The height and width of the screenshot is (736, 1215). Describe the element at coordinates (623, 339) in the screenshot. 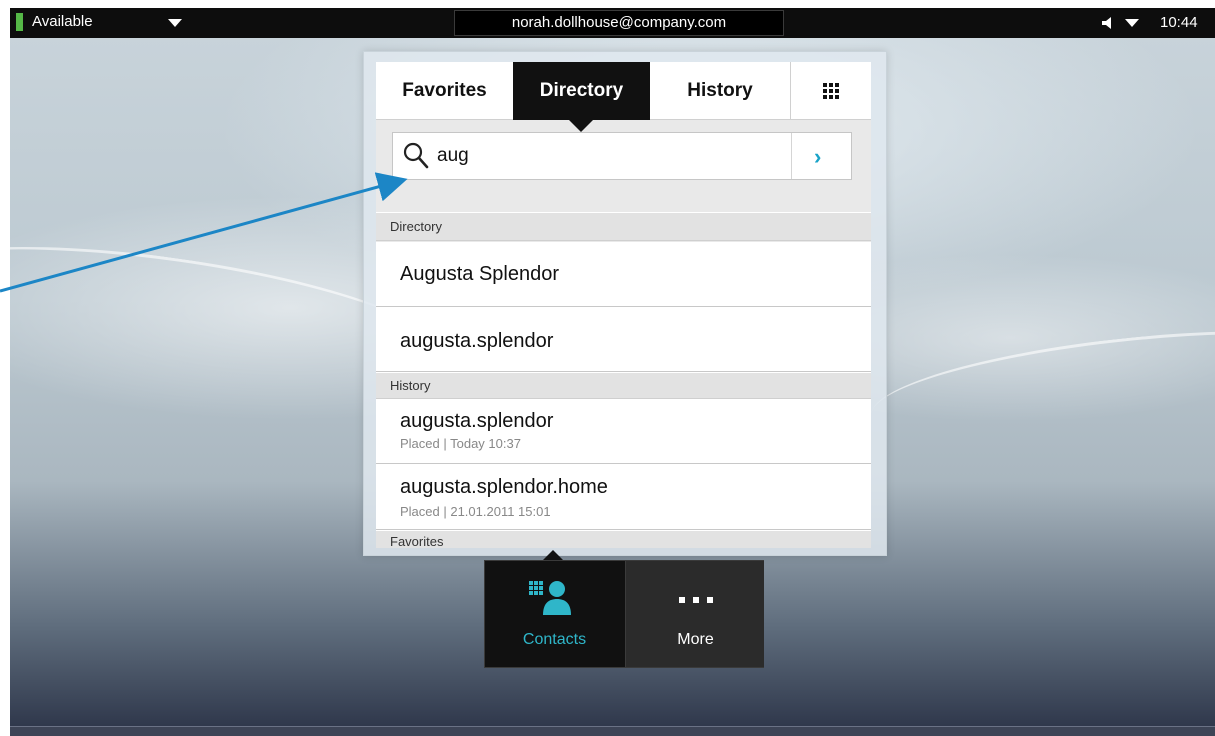

I see `list-item: augusta.splendor` at that location.